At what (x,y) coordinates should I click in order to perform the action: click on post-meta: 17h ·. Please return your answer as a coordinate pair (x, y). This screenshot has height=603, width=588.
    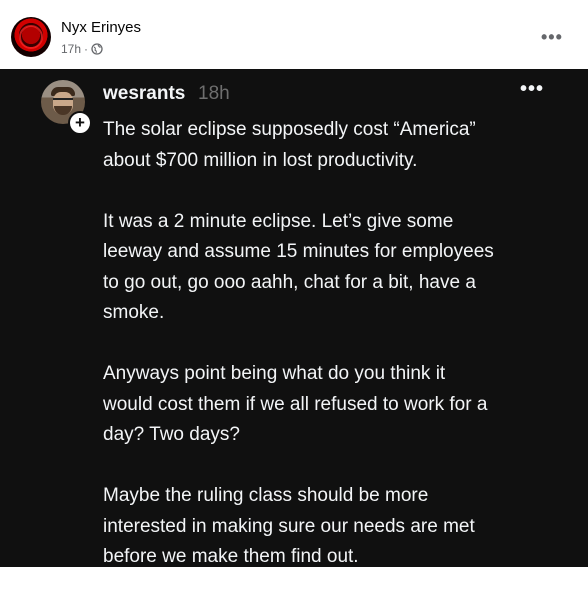
    Looking at the image, I should click on (82, 49).